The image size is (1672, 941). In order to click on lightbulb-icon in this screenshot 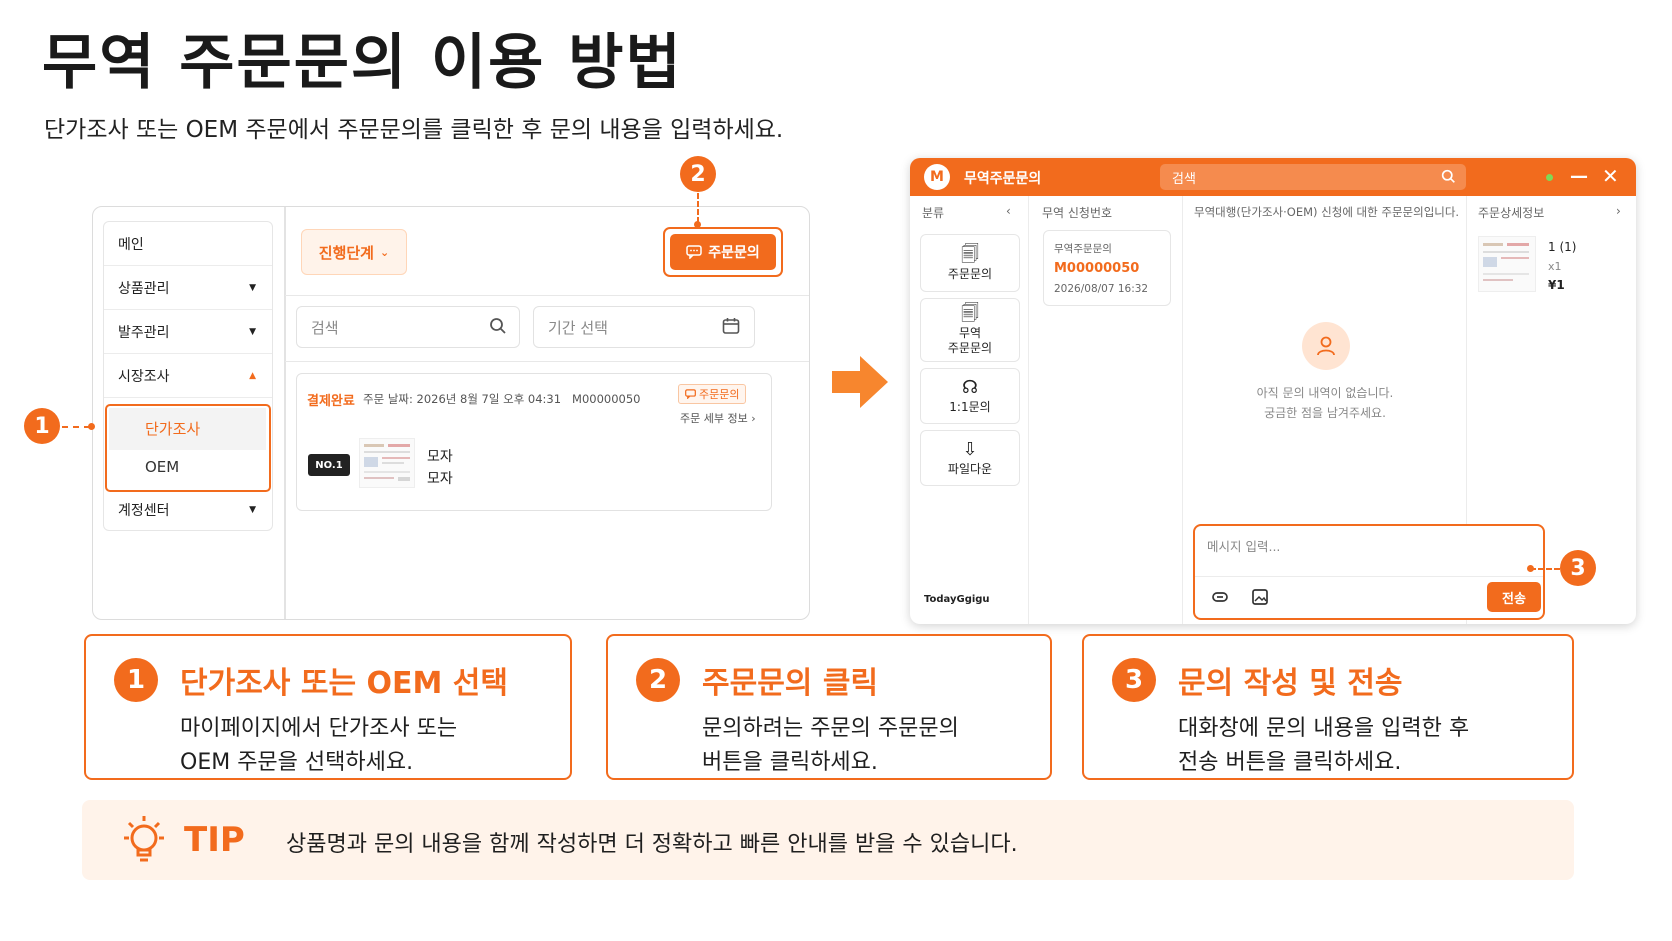, I will do `click(144, 839)`.